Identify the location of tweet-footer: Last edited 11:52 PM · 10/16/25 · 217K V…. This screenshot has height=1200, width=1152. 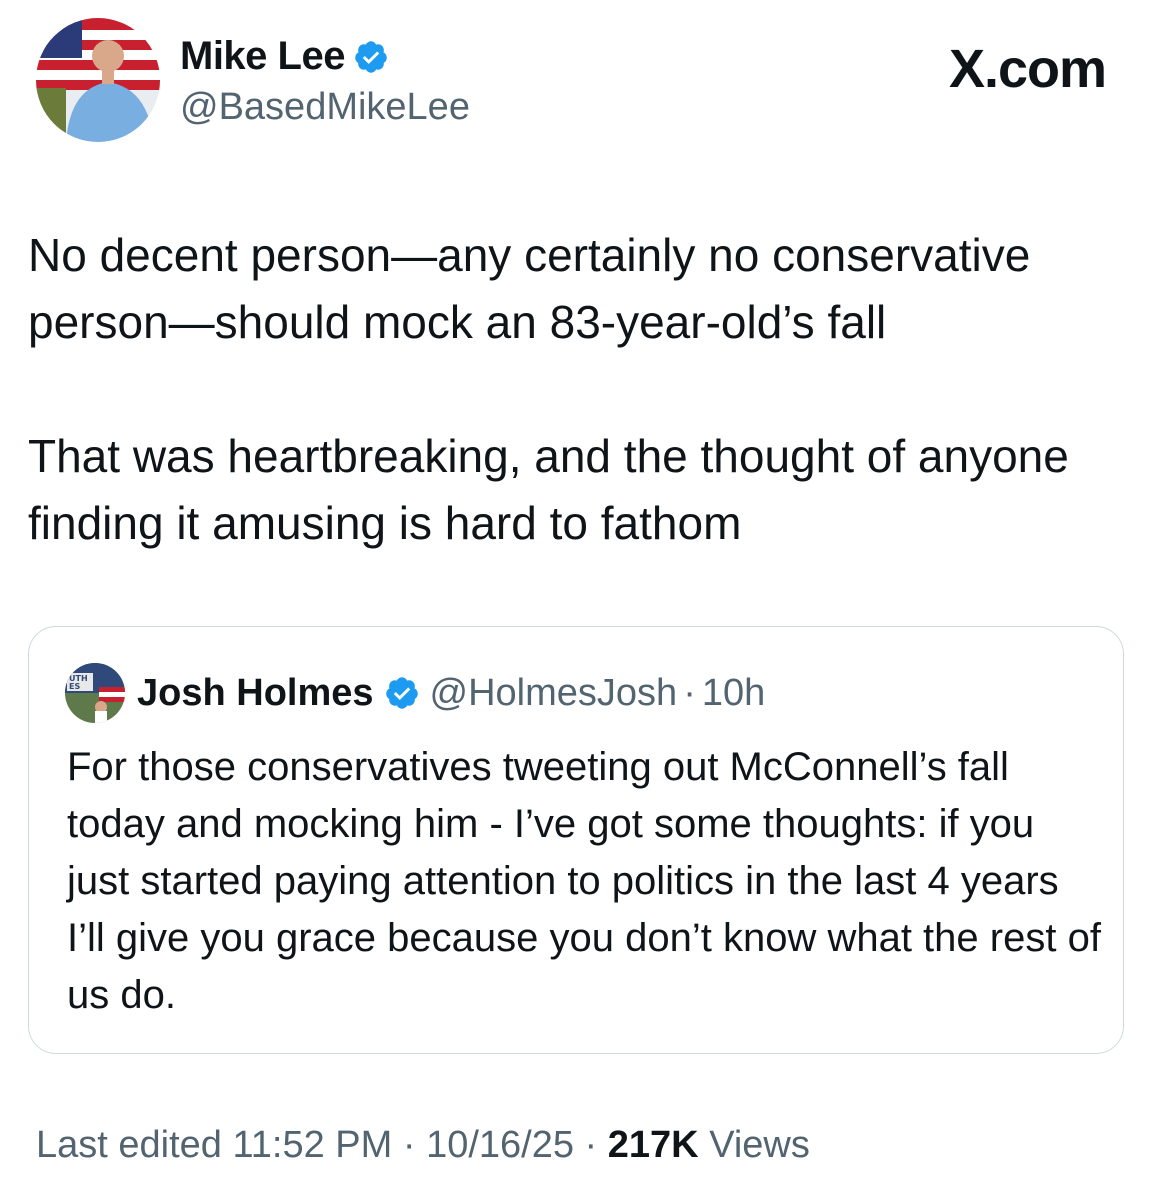
(423, 1145).